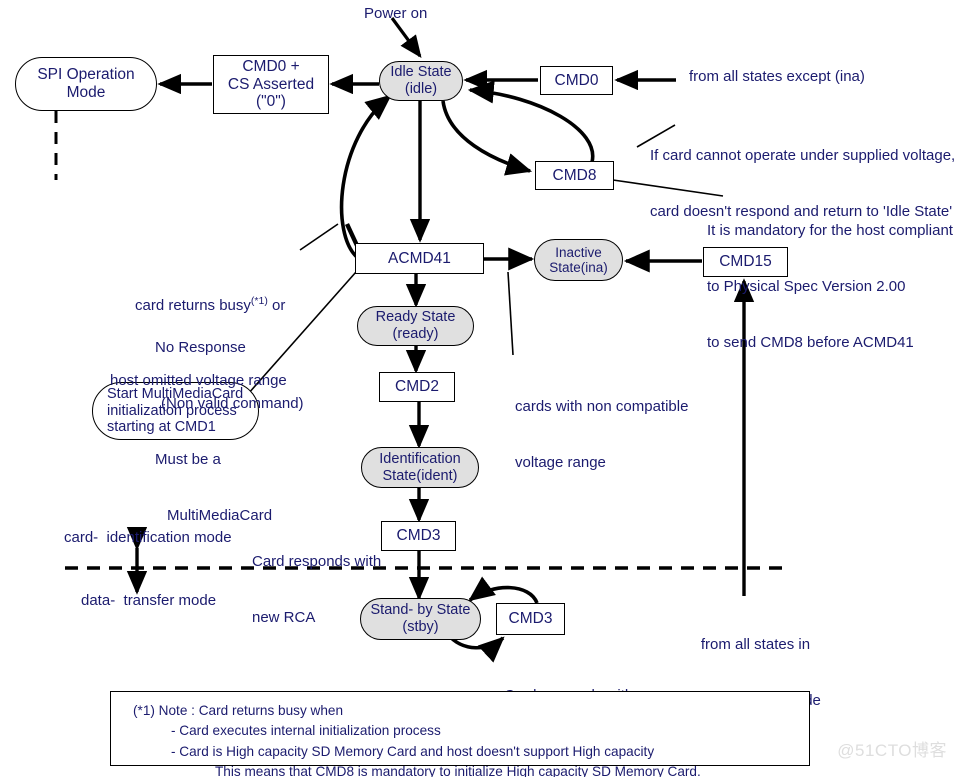  I want to click on standby-state-line2: (stby), so click(420, 627).